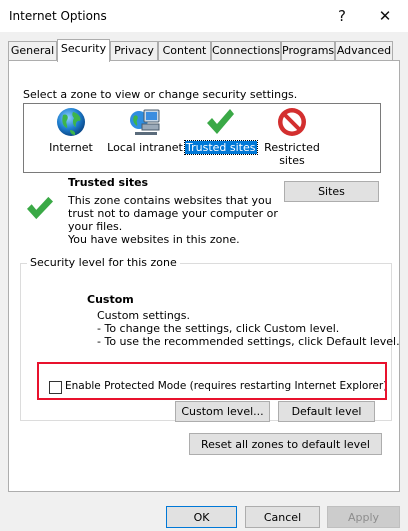 The image size is (408, 531). What do you see at coordinates (134, 51) in the screenshot?
I see `tab-privacy: Privacy` at bounding box center [134, 51].